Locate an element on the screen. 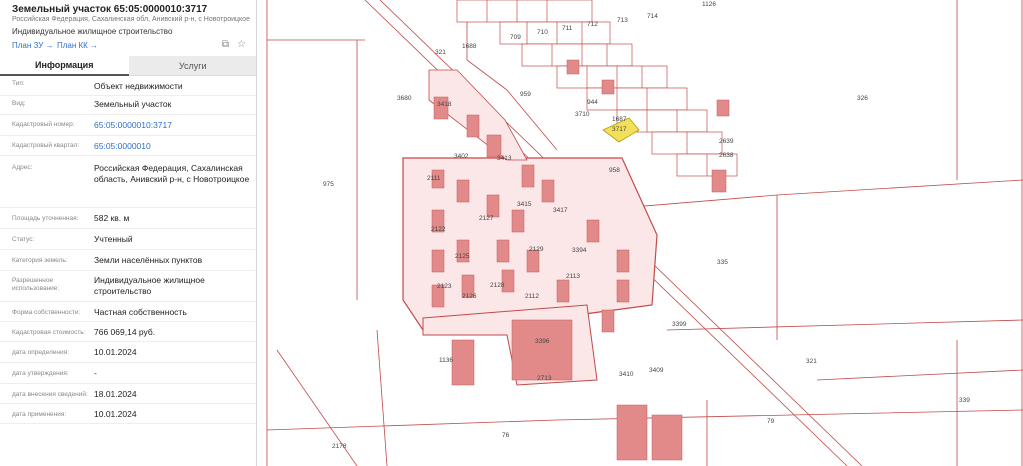 The width and height of the screenshot is (1023, 466). row-cadastral-value: Кадастровая стоимость: 766 069,14 руб. is located at coordinates (128, 332).